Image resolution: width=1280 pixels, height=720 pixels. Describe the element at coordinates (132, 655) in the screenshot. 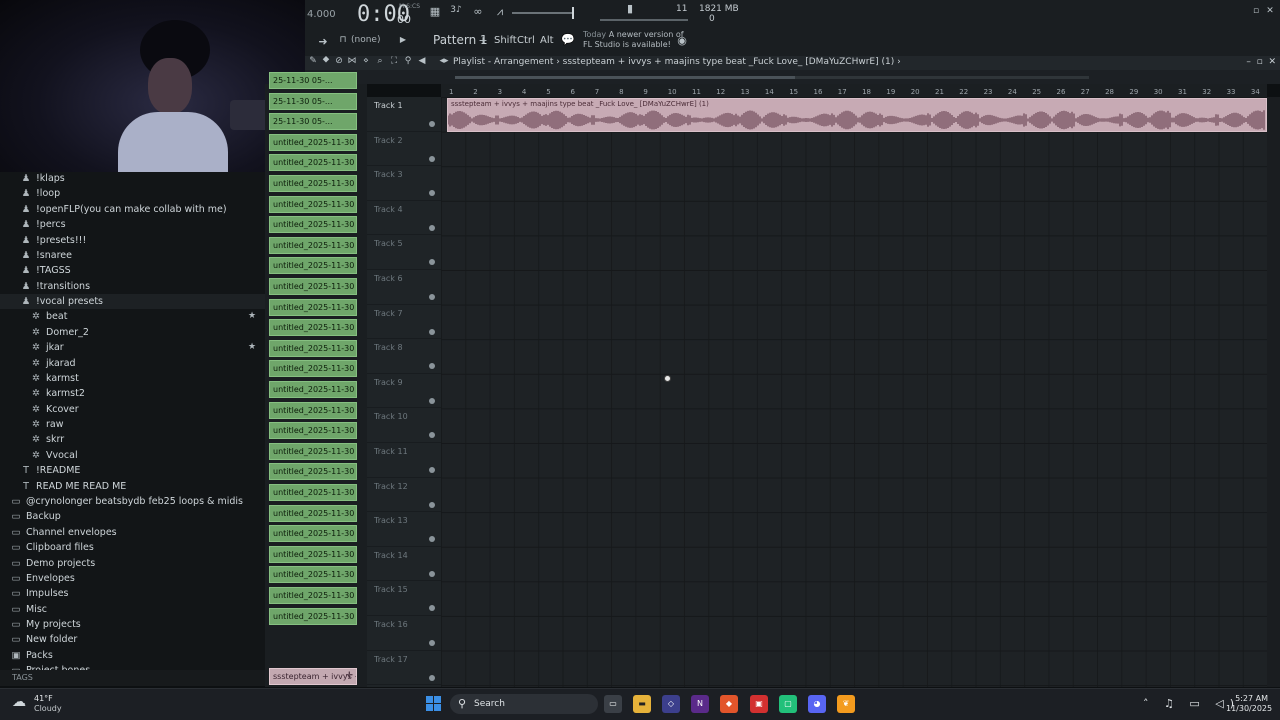

I see `browser-item: ▣ Packs` at that location.